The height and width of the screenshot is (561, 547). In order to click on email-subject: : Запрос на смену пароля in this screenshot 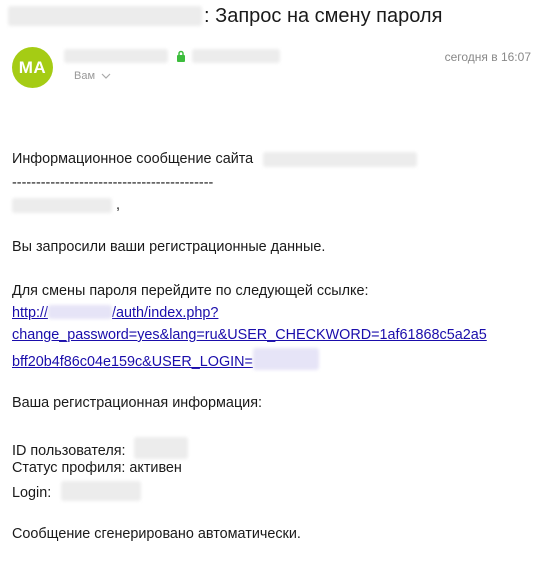, I will do `click(225, 16)`.